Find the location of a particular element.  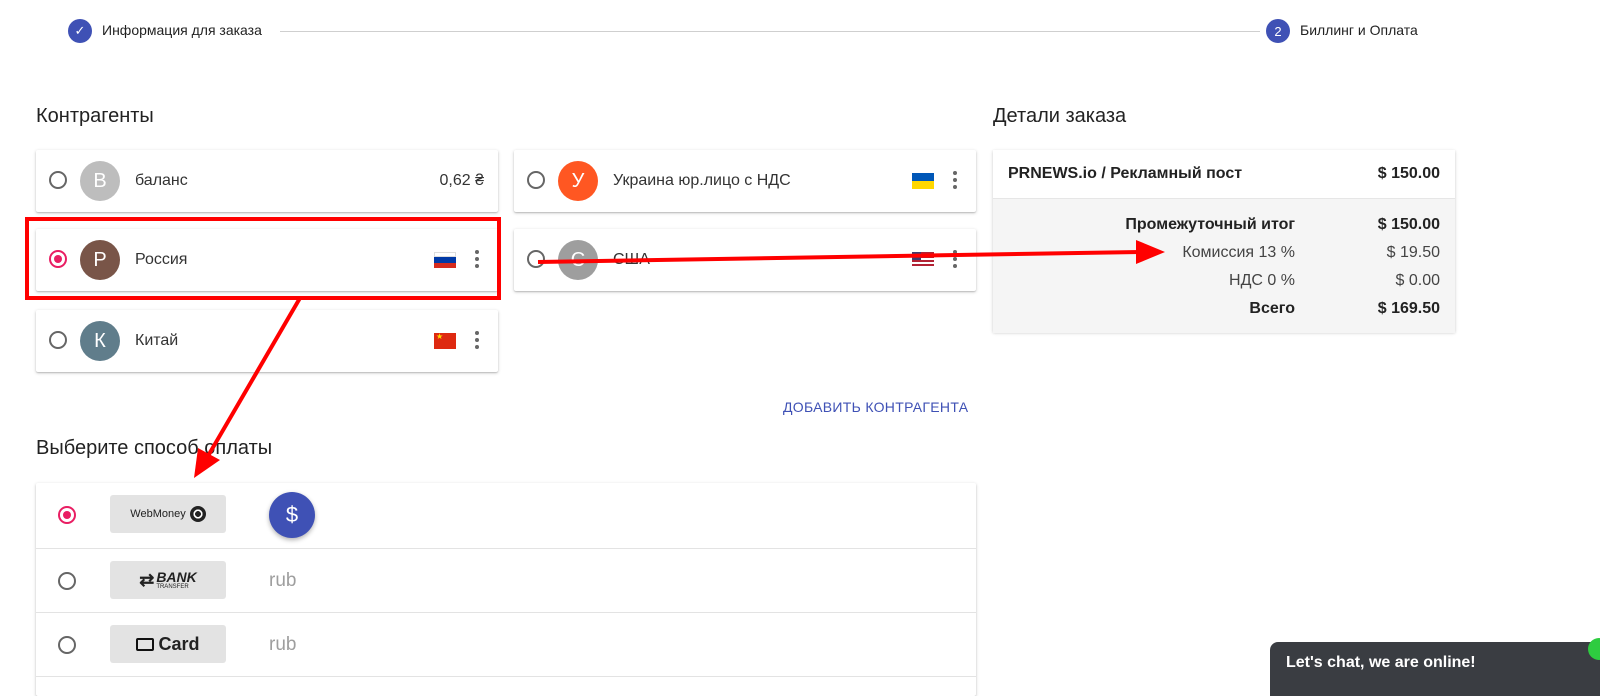

annotation-arrow-to-payment is located at coordinates (254, 377).